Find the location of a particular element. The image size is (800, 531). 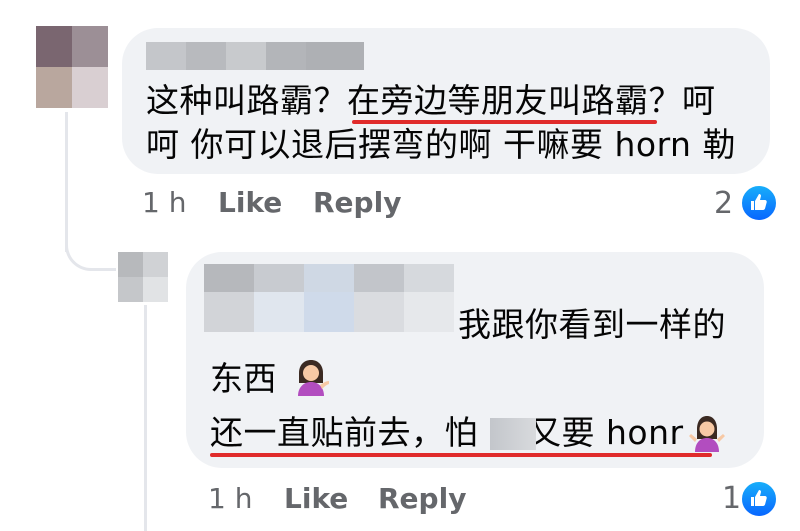

comment-text-line2: 呵 你可以退后摆弯的啊 干嘛要 horn 勒 is located at coordinates (441, 144).